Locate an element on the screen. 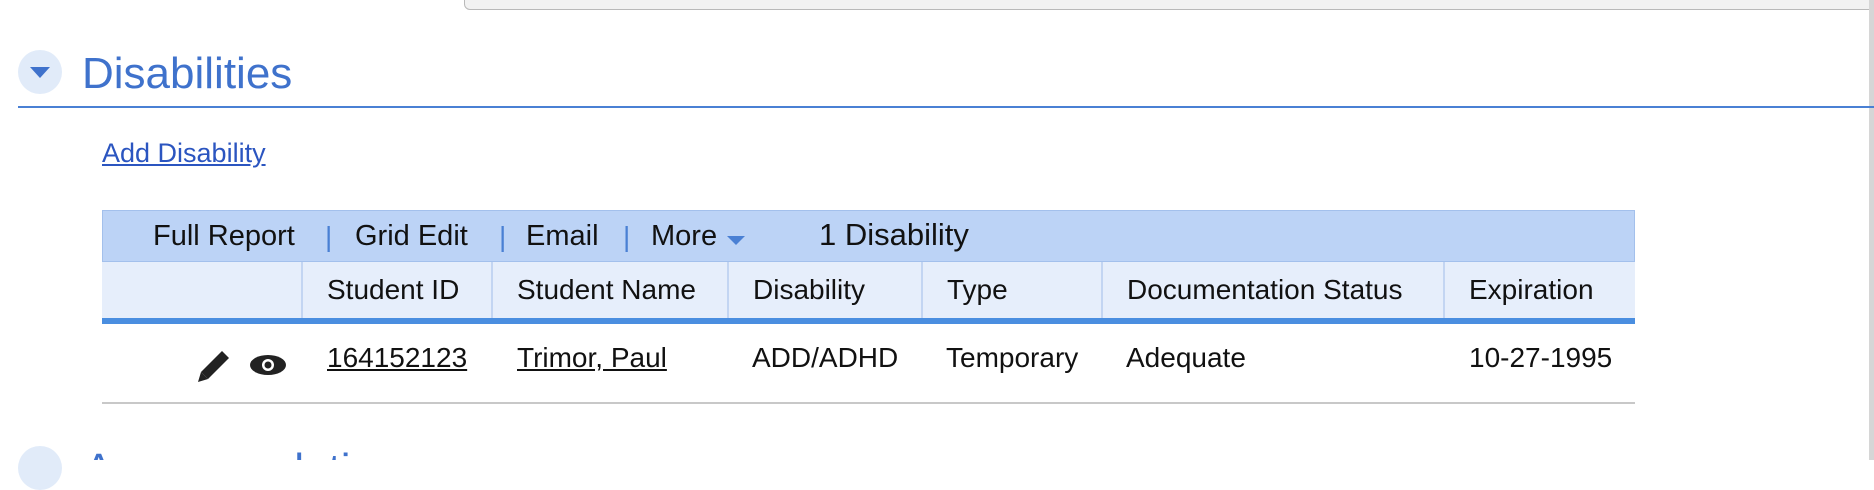 The height and width of the screenshot is (490, 1874). email-button: Email is located at coordinates (562, 236).